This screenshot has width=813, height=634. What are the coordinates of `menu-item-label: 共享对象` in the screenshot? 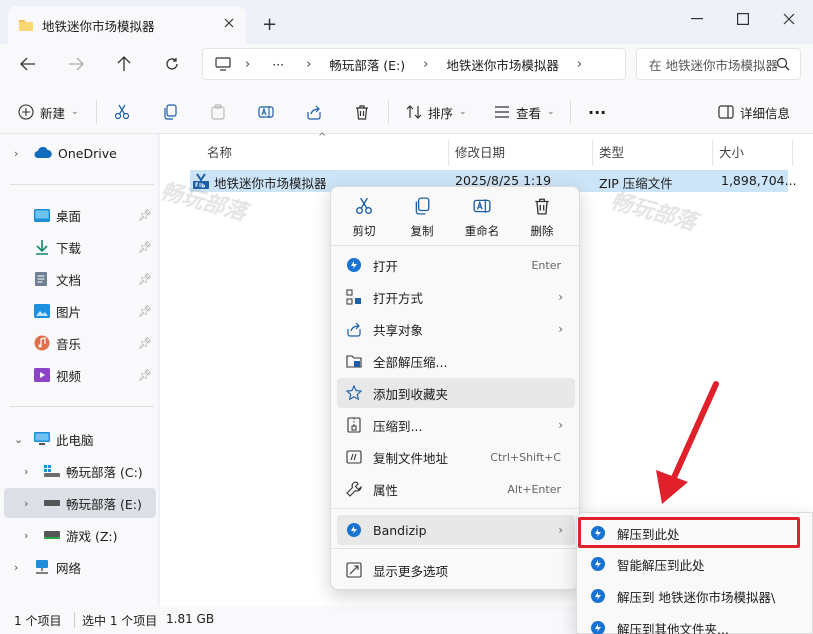 It's located at (398, 330).